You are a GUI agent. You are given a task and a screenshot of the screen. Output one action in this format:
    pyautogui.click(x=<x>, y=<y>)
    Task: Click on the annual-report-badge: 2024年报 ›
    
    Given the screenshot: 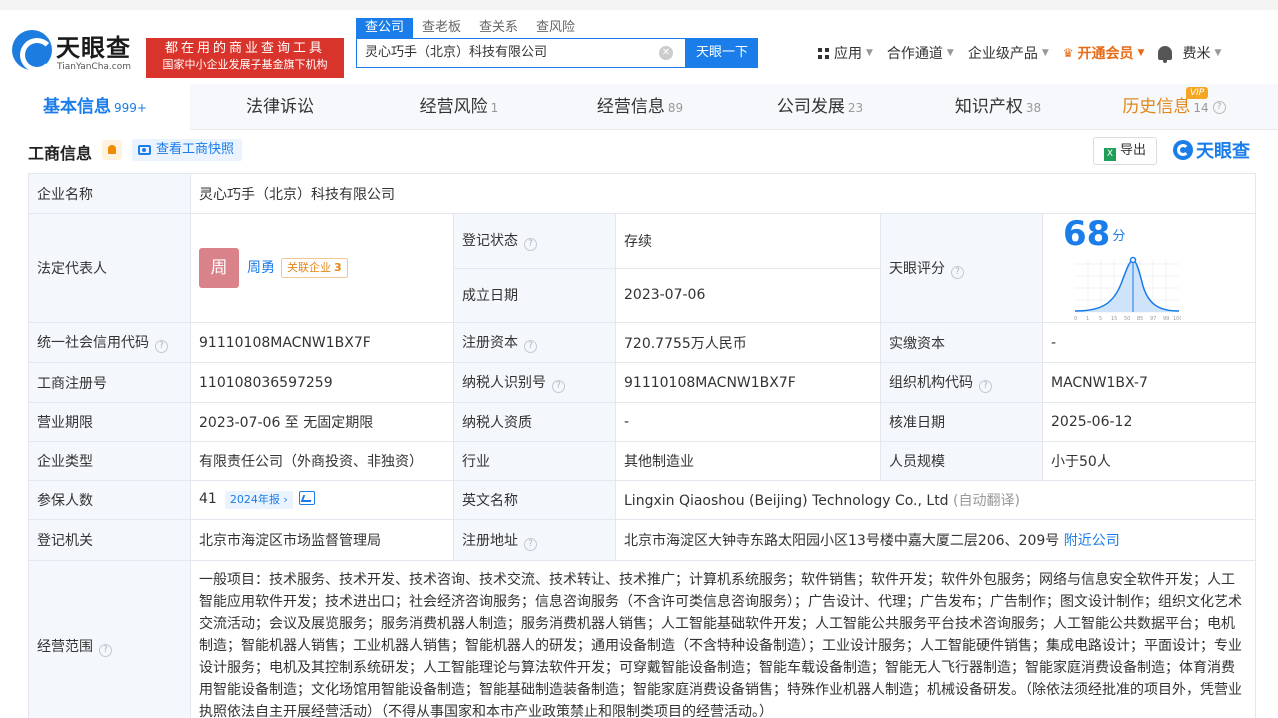 What is the action you would take?
    pyautogui.click(x=258, y=500)
    